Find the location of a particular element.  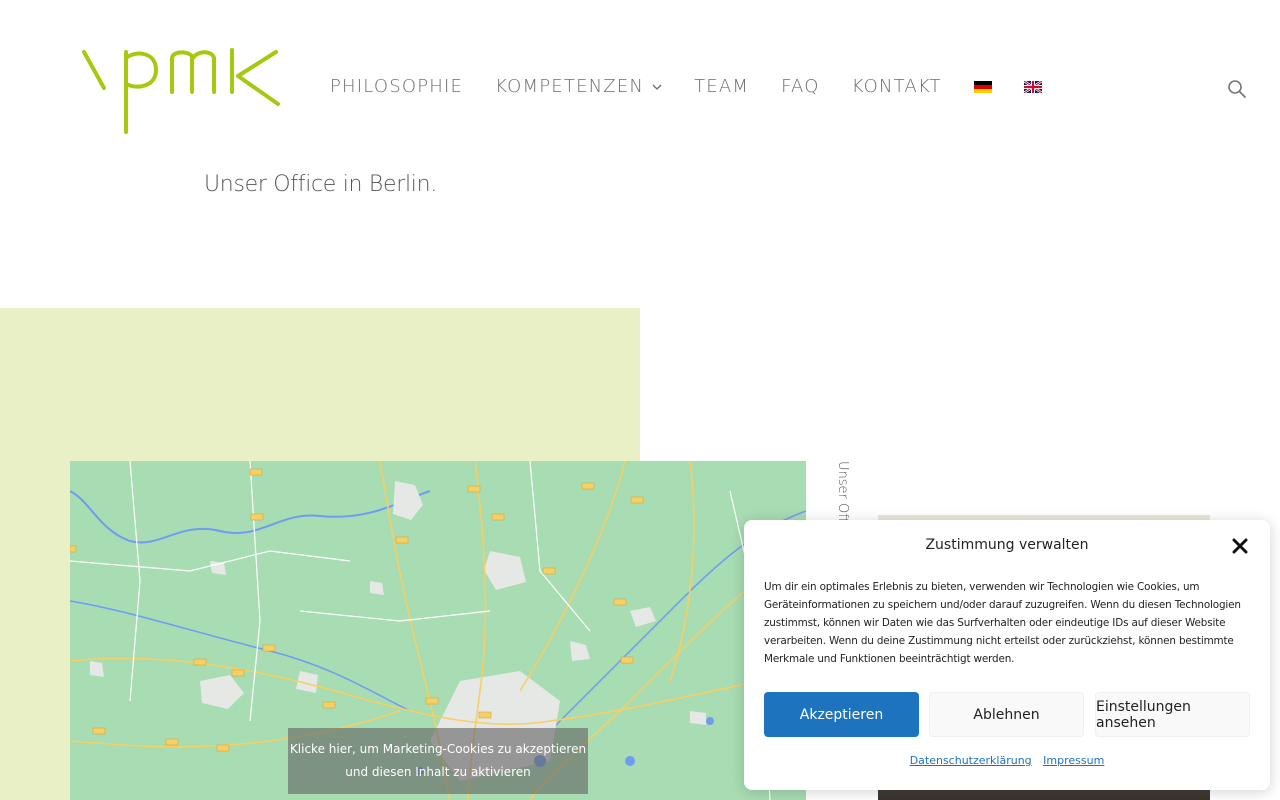

nav-label: TEAM is located at coordinates (722, 86).